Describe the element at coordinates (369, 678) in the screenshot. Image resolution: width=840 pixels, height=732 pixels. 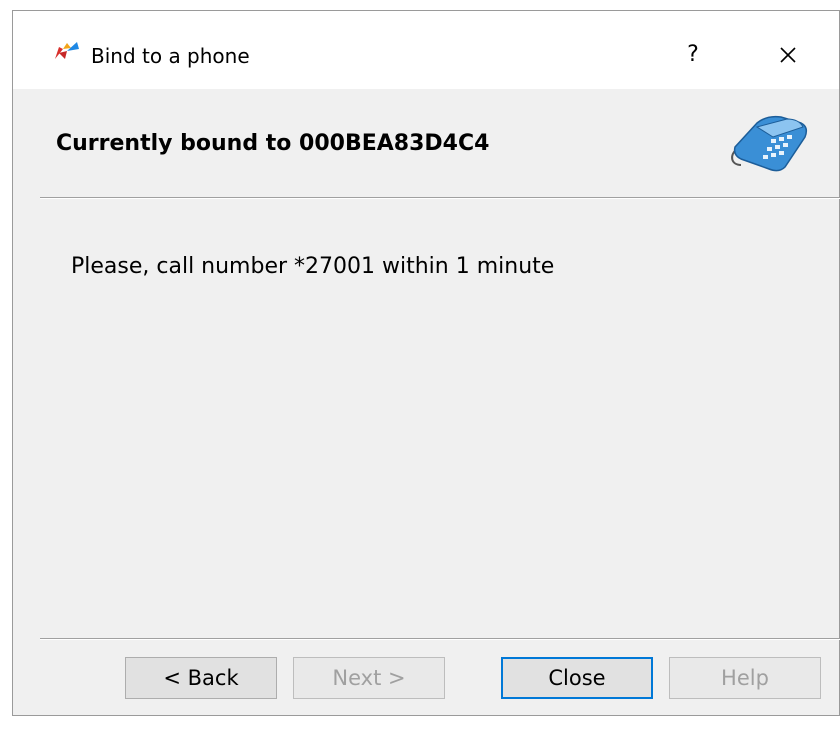
I see `next-button: Next >` at that location.